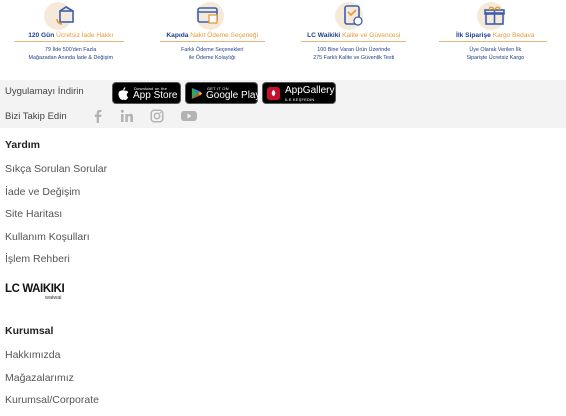 The height and width of the screenshot is (416, 566). What do you see at coordinates (37, 259) in the screenshot?
I see `link-transaction-guide: İşlem Rehberi` at bounding box center [37, 259].